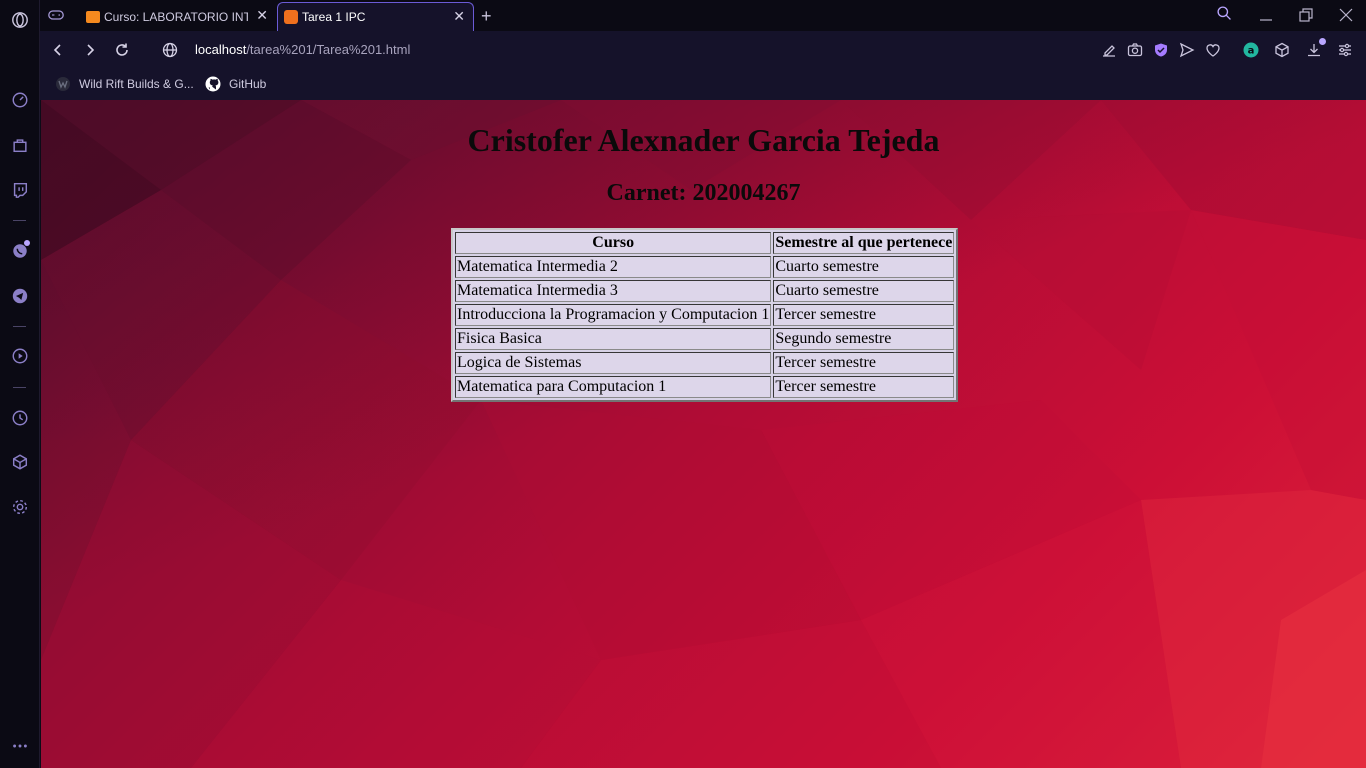 The height and width of the screenshot is (768, 1366). I want to click on site-info-globe-icon, so click(170, 50).